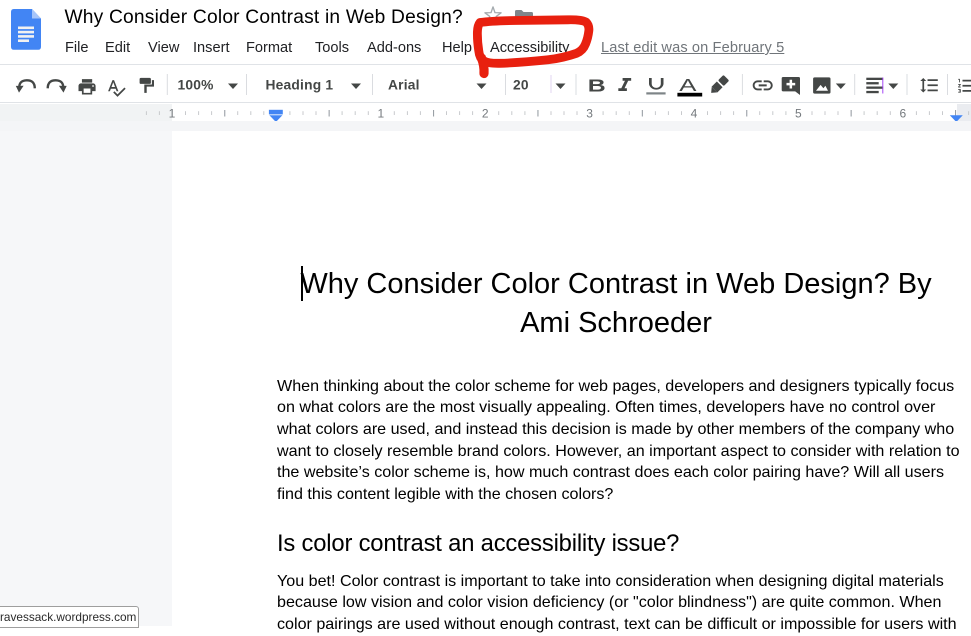 This screenshot has height=636, width=971. Describe the element at coordinates (485, 114) in the screenshot. I see `svg-text: 2` at that location.